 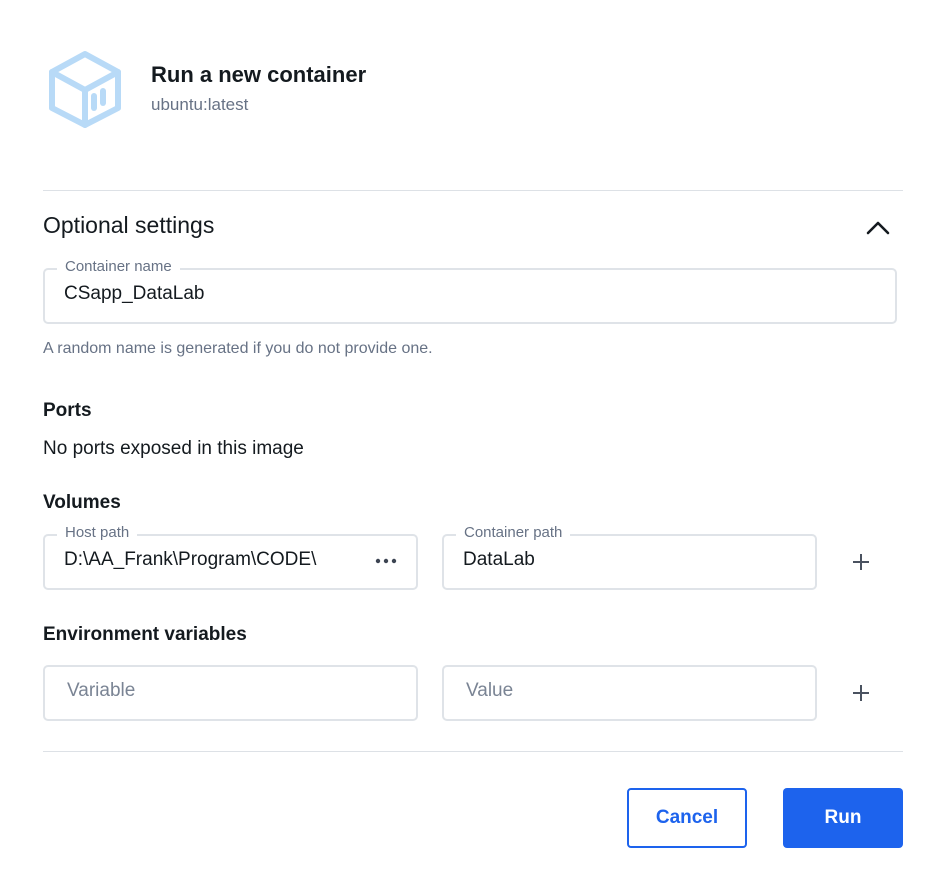 I want to click on env-value-input: Value, so click(x=629, y=693).